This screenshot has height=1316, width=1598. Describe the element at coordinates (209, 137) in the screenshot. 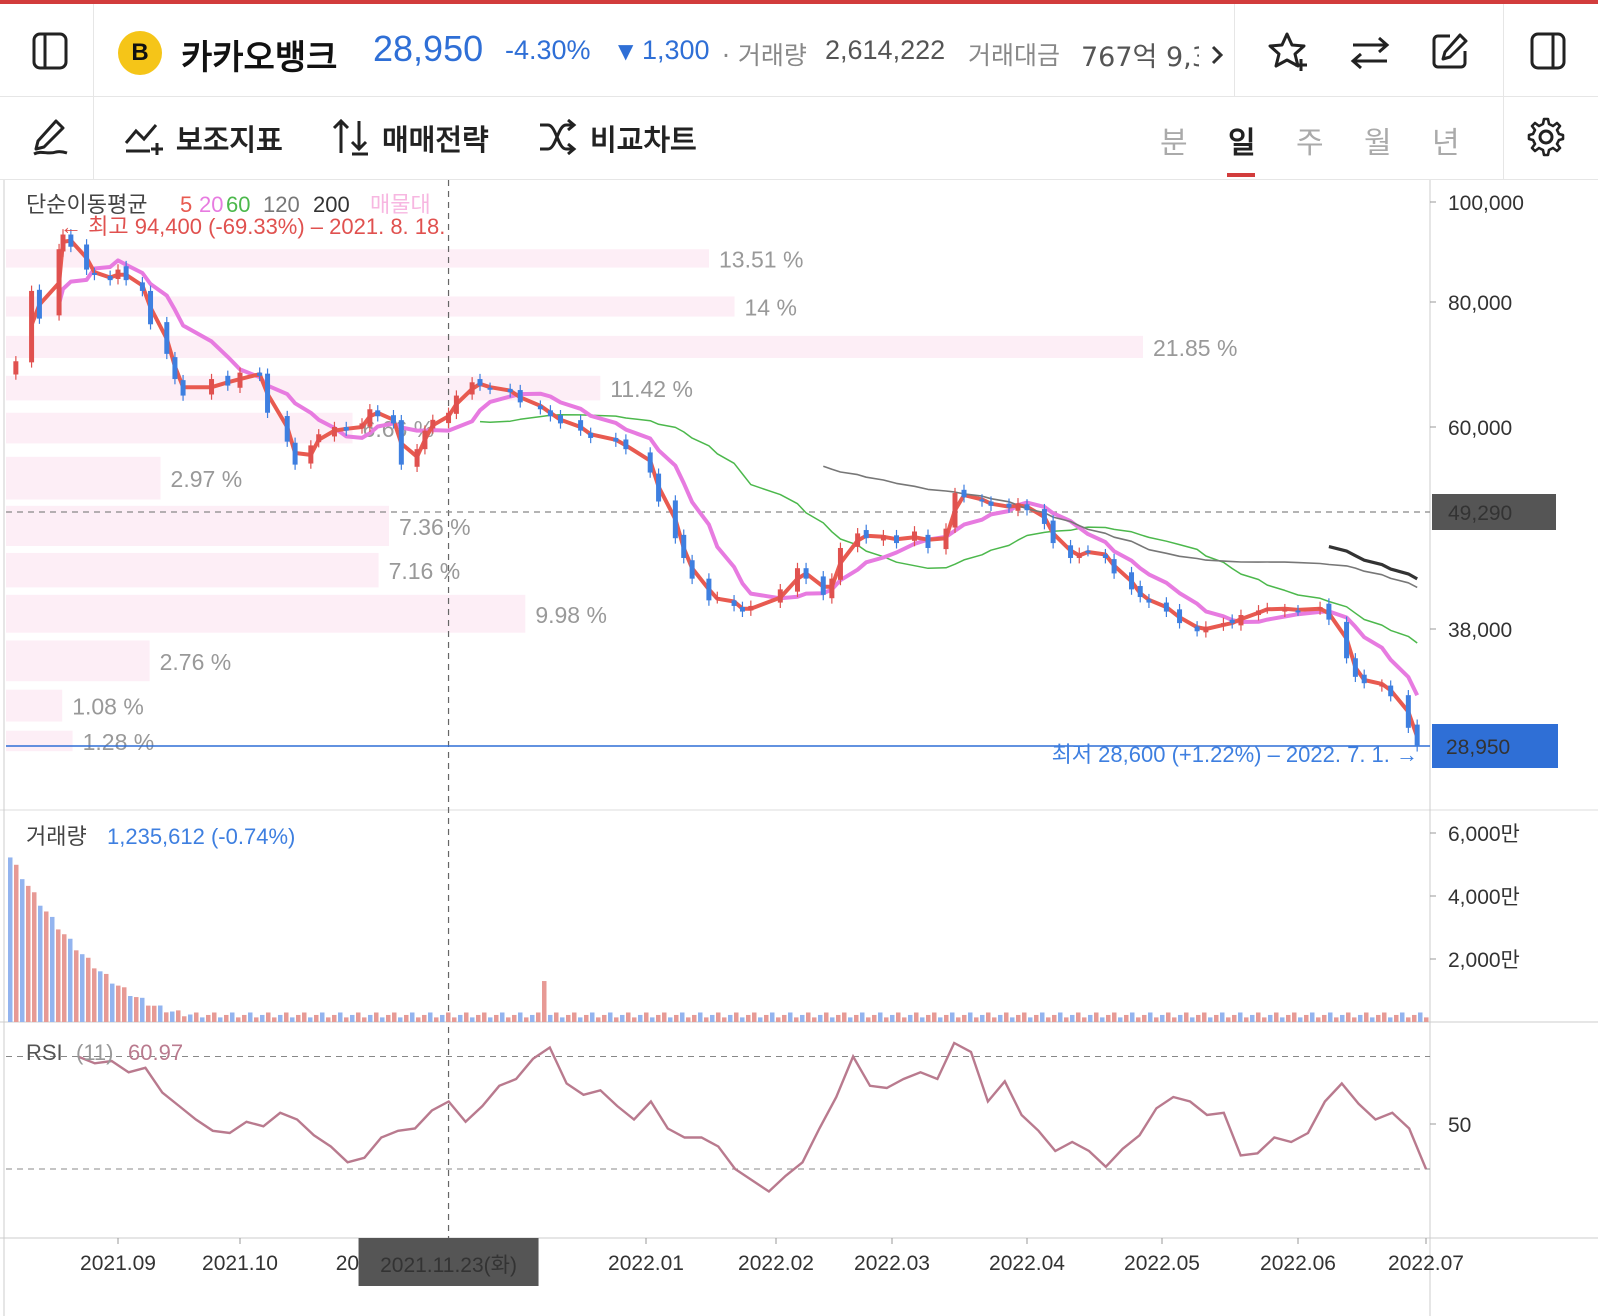

I see `indicator-button: 보조지표` at that location.